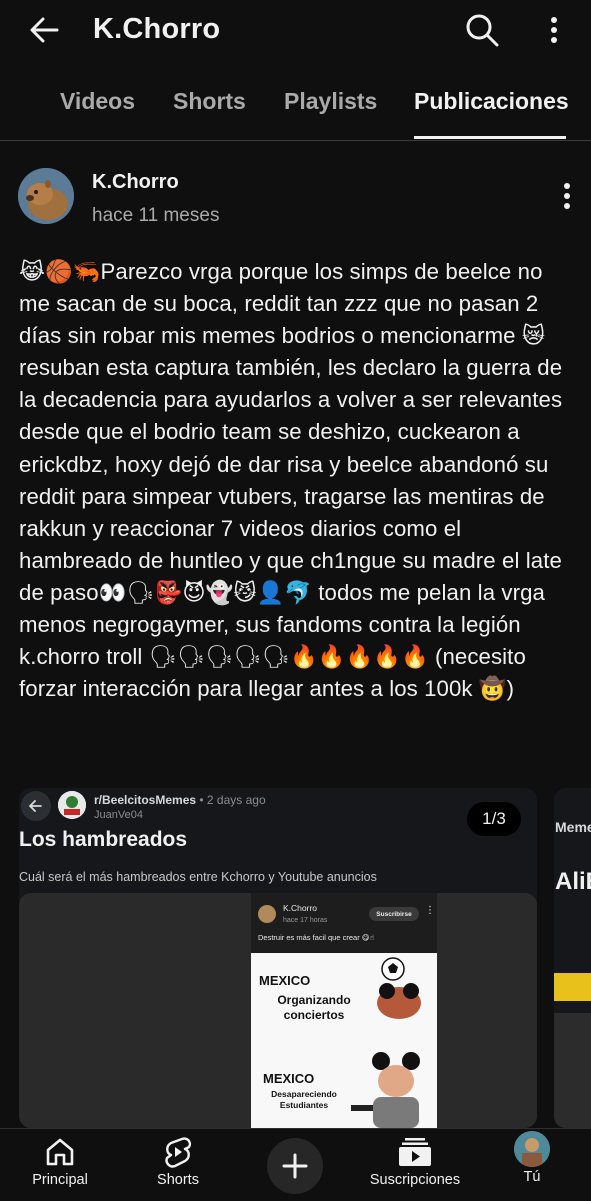 Image resolution: width=591 pixels, height=1201 pixels. I want to click on create-button, so click(295, 1166).